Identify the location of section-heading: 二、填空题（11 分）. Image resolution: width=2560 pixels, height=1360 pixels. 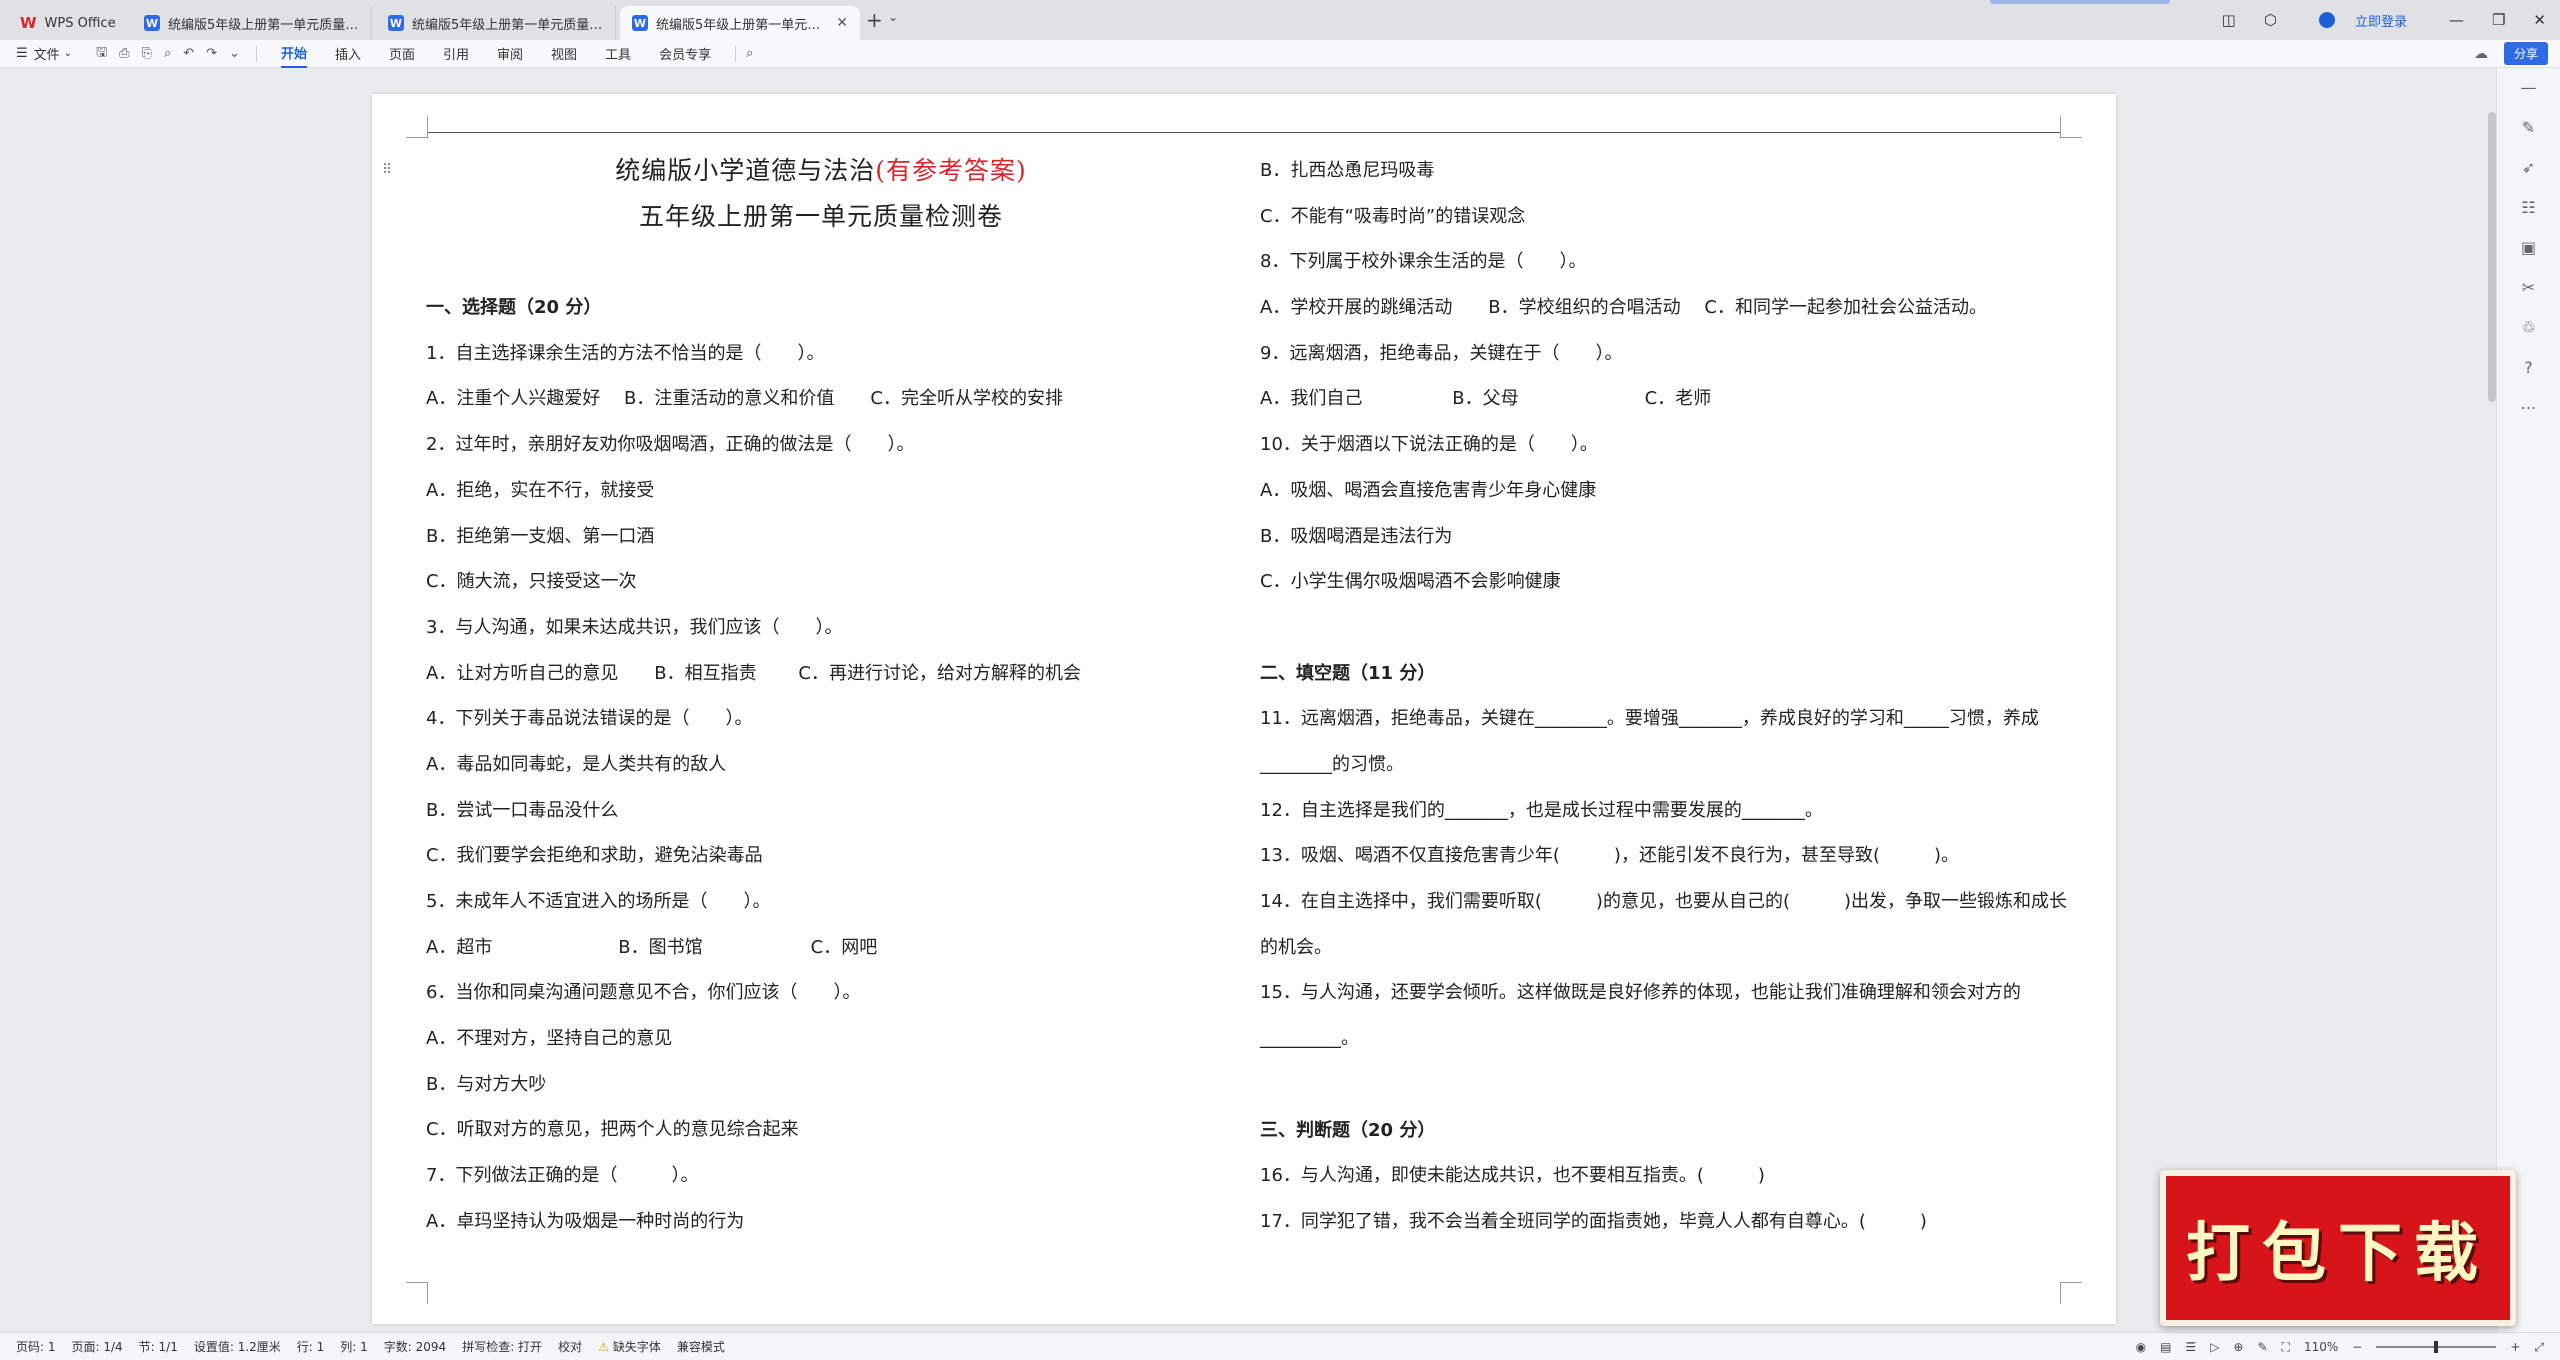
(1348, 673).